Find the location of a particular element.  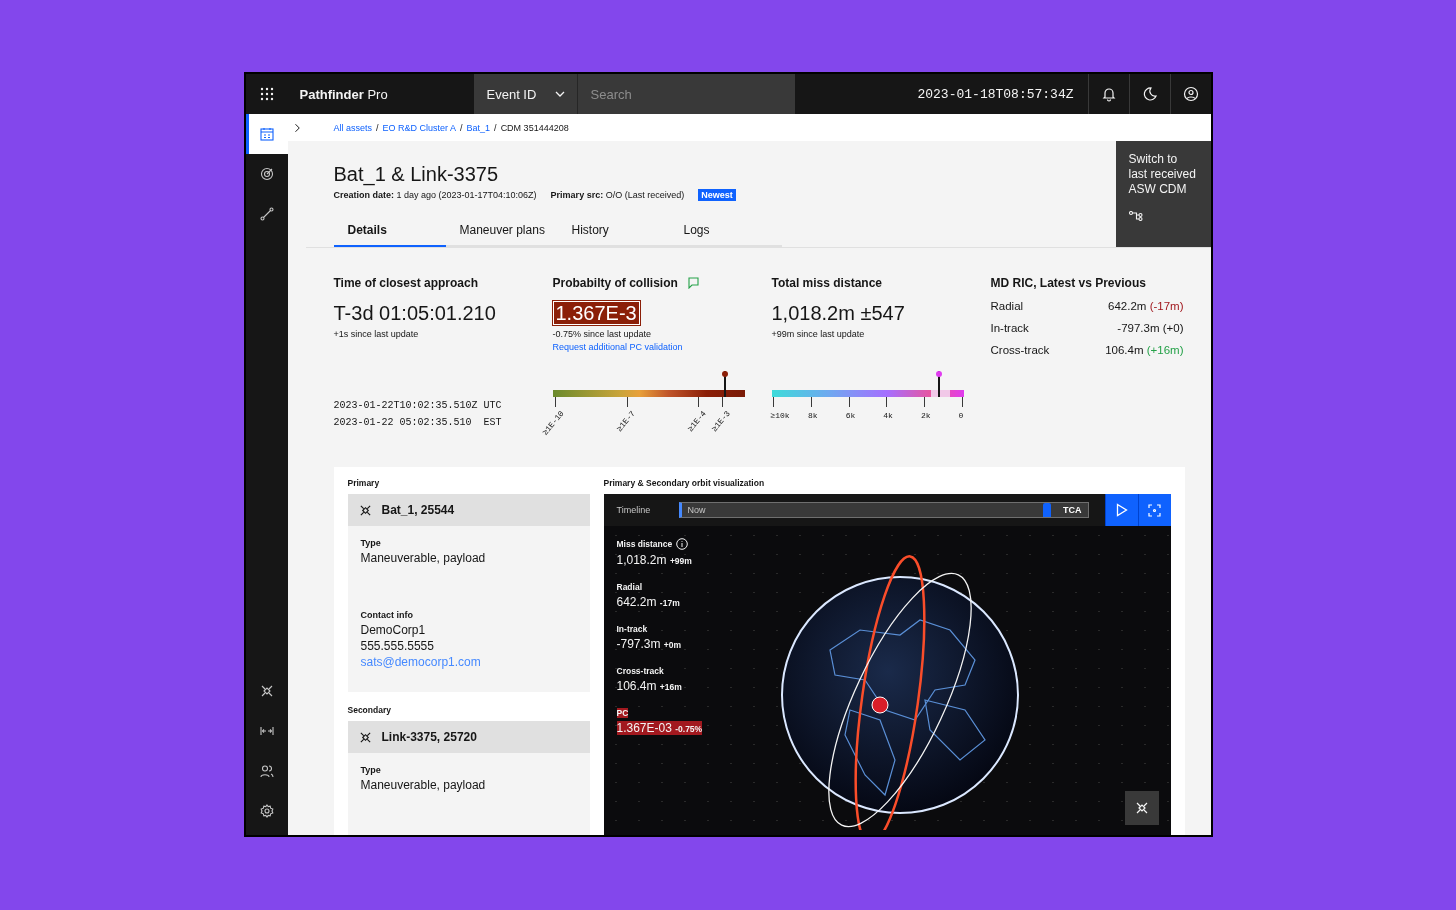

validation-link: Request additional PC validation is located at coordinates (662, 347).